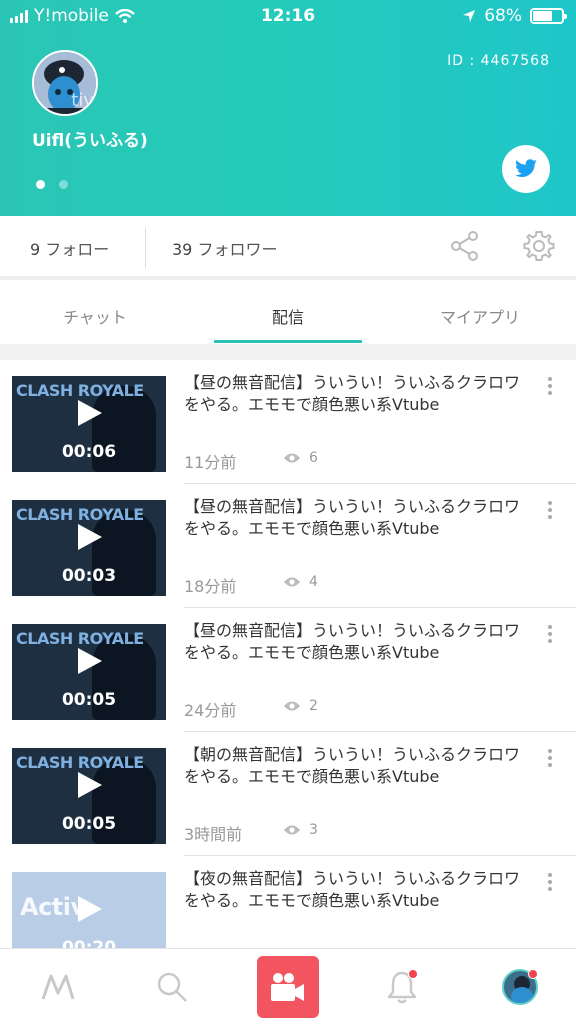 The width and height of the screenshot is (576, 1025). Describe the element at coordinates (539, 246) in the screenshot. I see `gear-icon` at that location.